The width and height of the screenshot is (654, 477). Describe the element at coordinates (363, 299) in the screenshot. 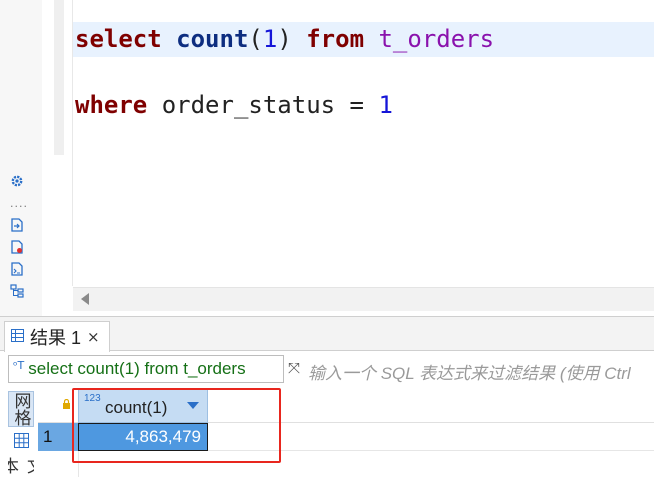

I see `editor-horizontal-scrollbar` at that location.